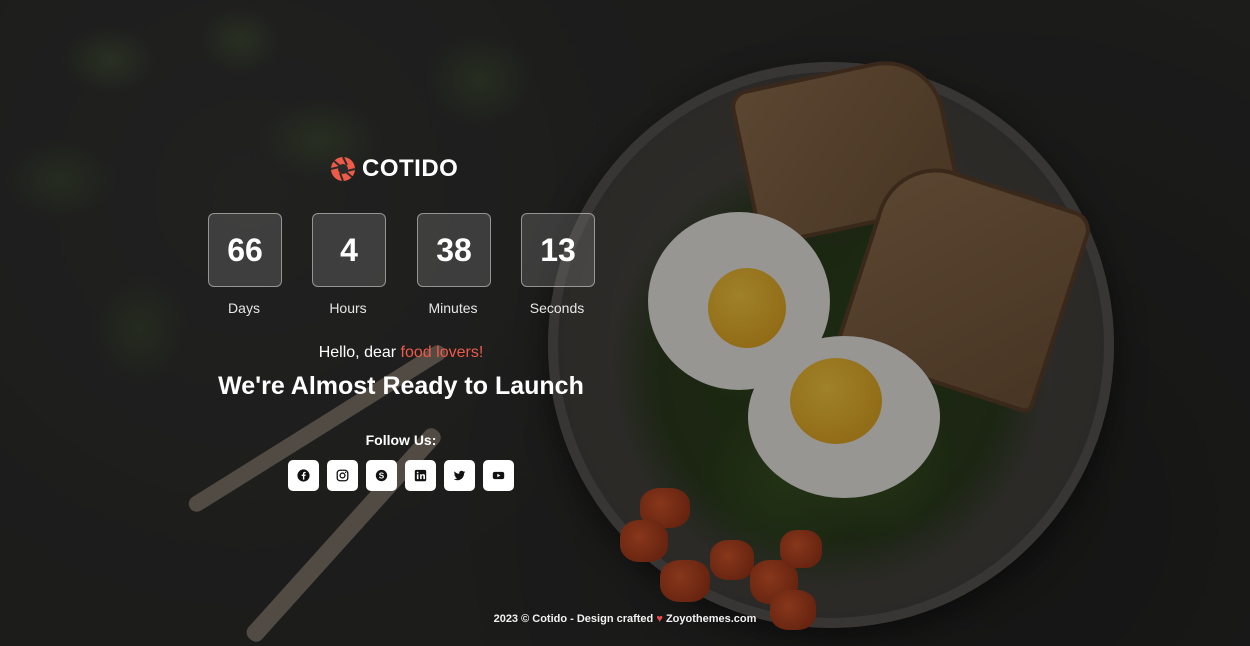 The height and width of the screenshot is (646, 1250). Describe the element at coordinates (454, 250) in the screenshot. I see `countdown-minutes-value: 38` at that location.